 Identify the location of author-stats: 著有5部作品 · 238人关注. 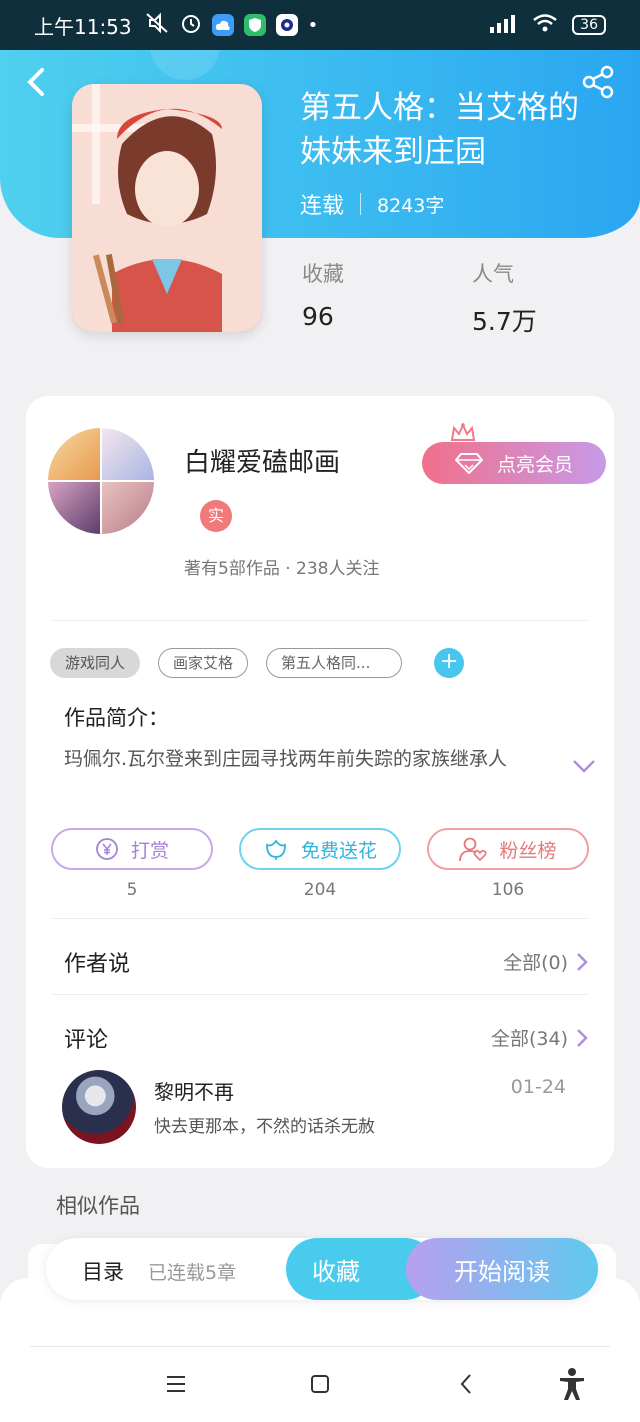
(282, 569).